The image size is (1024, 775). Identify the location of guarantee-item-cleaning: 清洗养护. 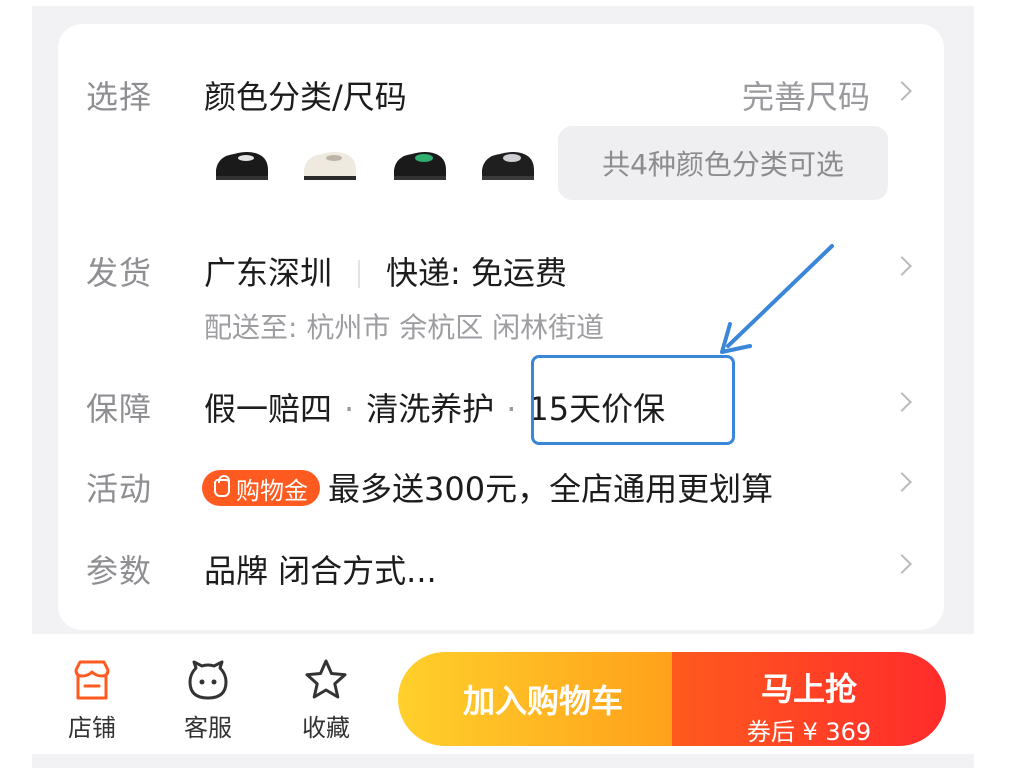
(430, 409).